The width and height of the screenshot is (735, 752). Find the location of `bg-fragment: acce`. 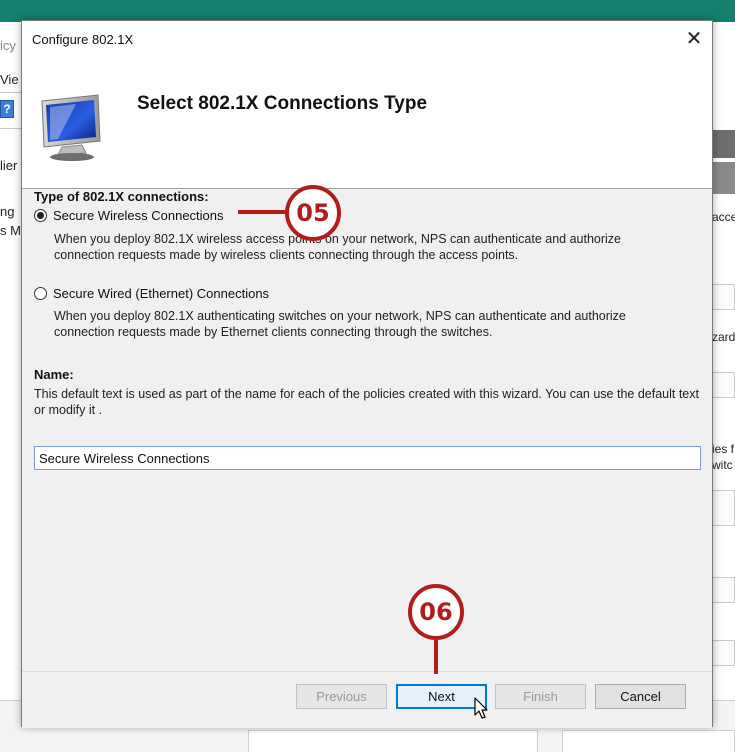

bg-fragment: acce is located at coordinates (723, 217).